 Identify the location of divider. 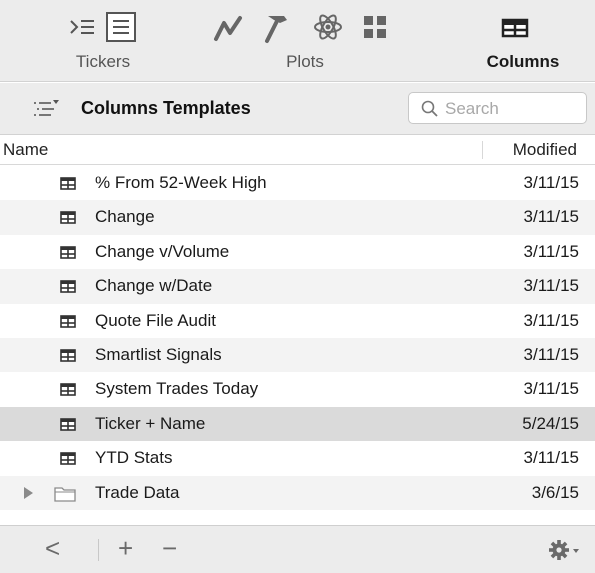
(98, 550).